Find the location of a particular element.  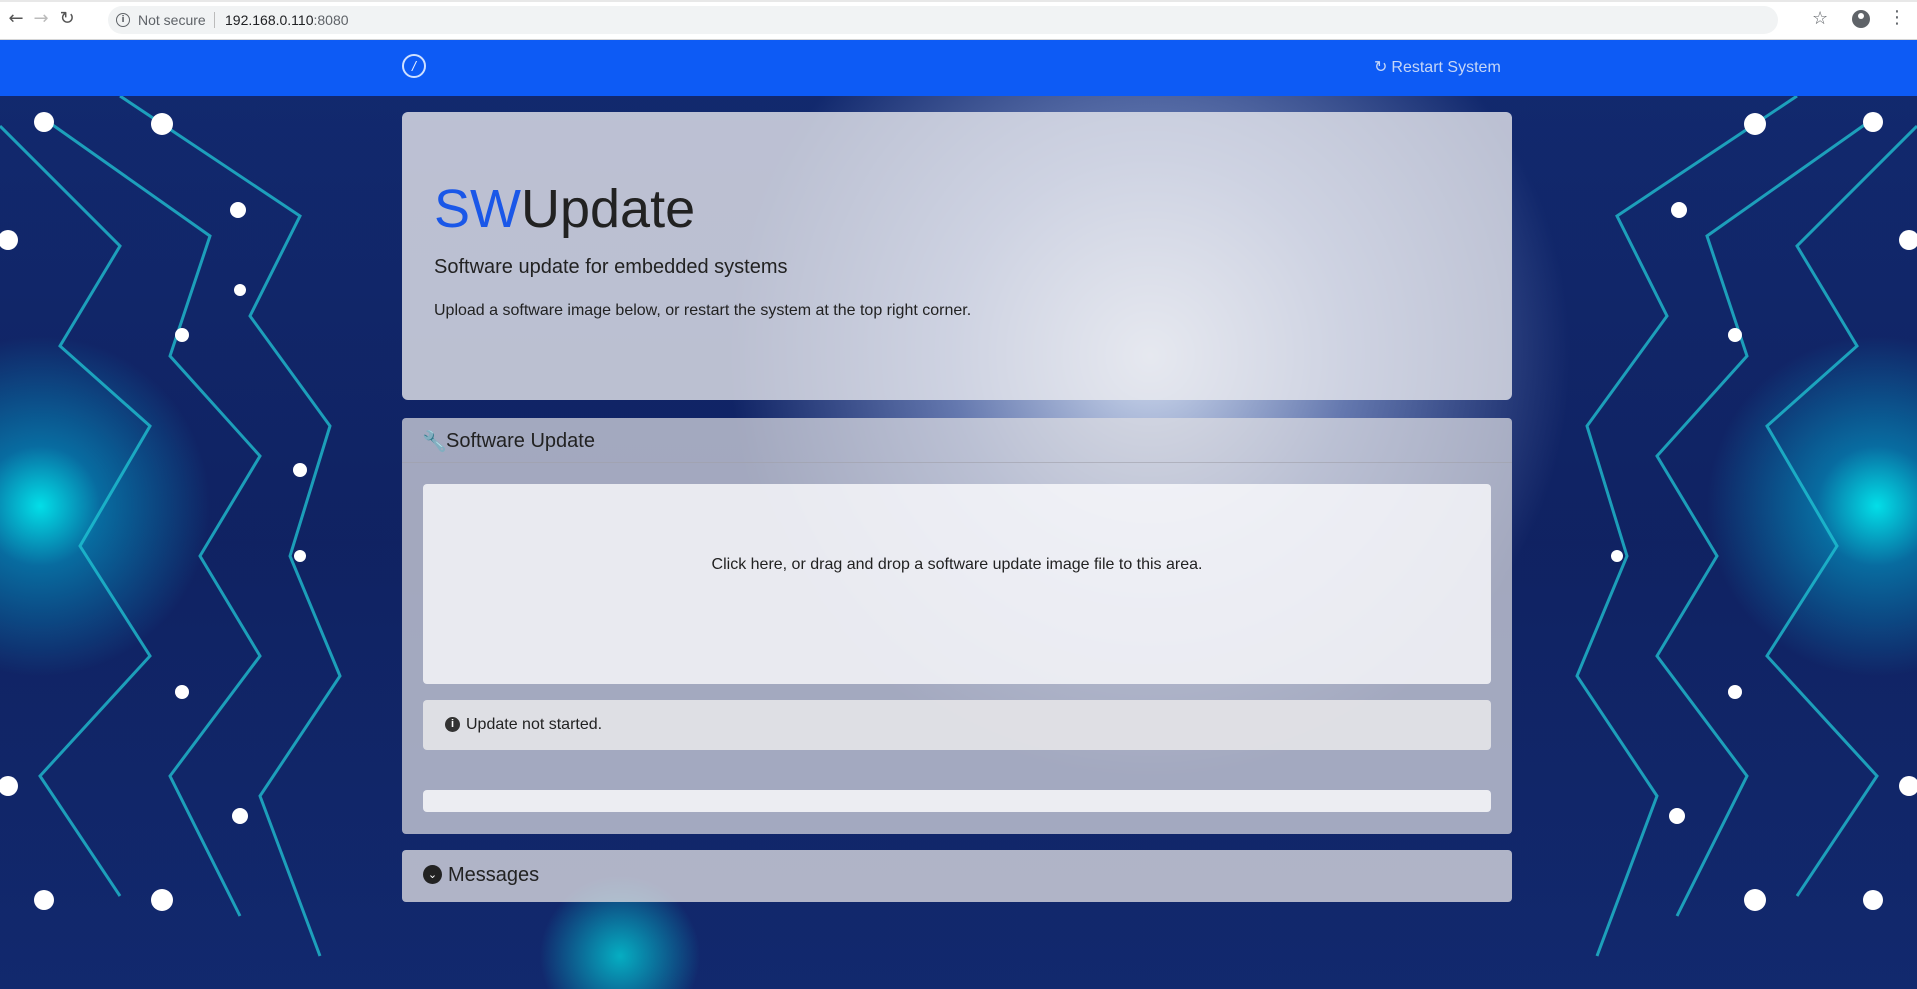

wrench-icon: 🔧 is located at coordinates (434, 441).